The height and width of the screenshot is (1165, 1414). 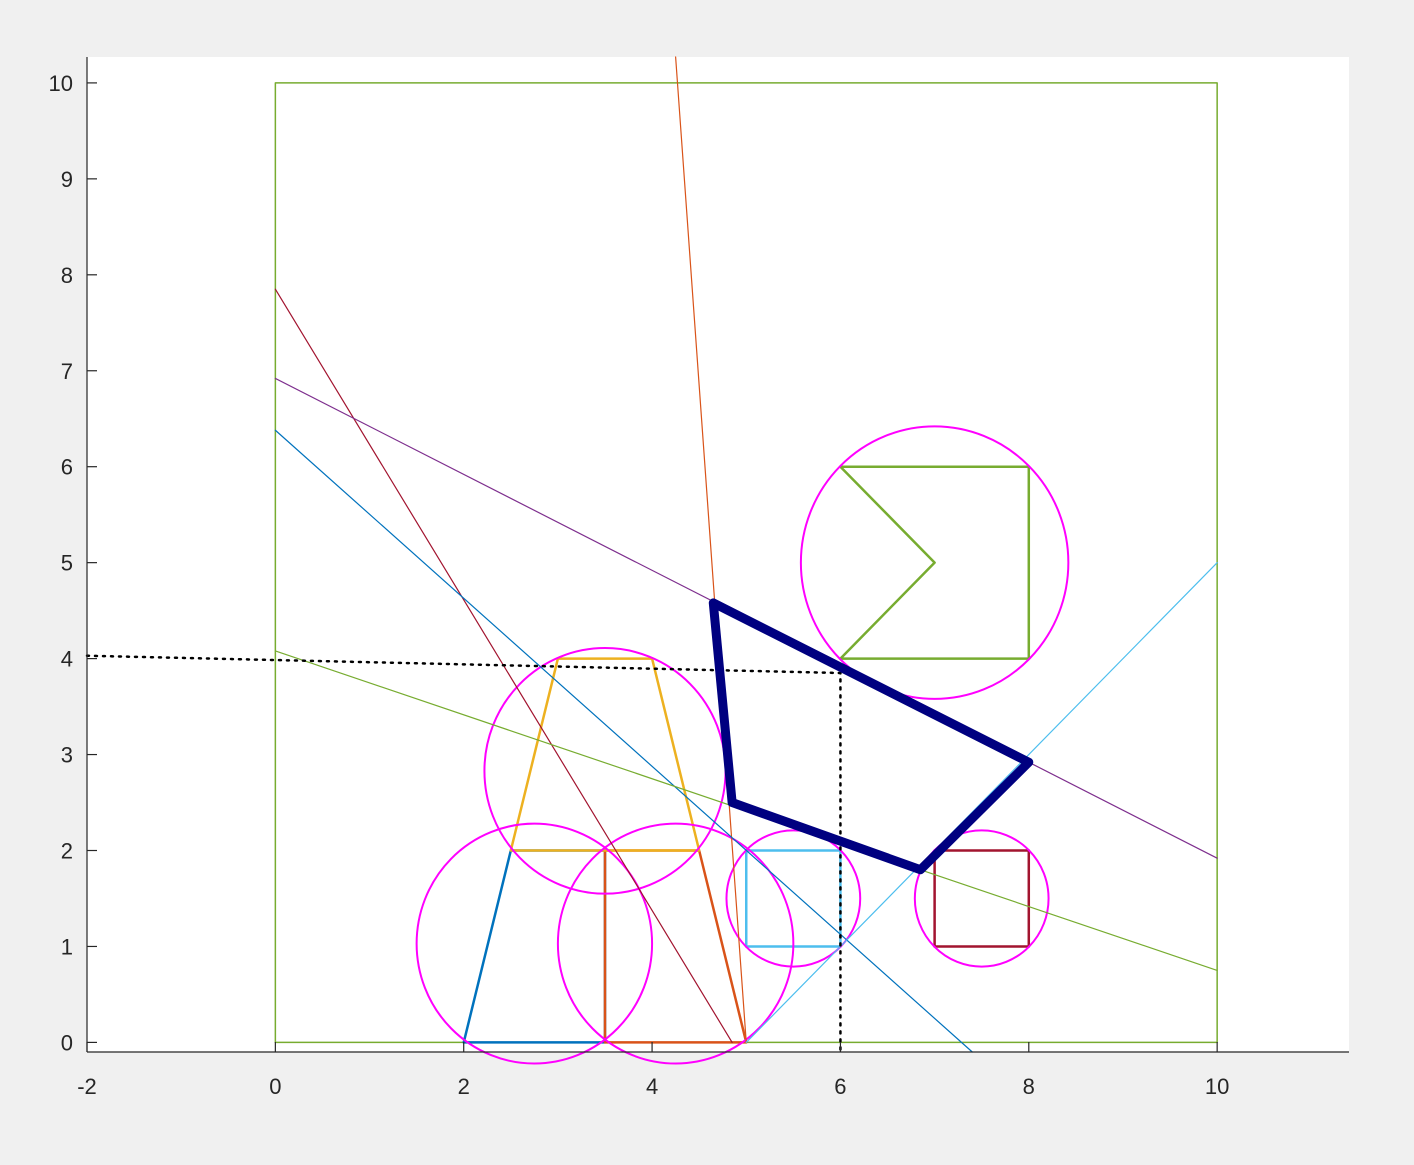 I want to click on y-tick-label: 9, so click(x=67, y=179).